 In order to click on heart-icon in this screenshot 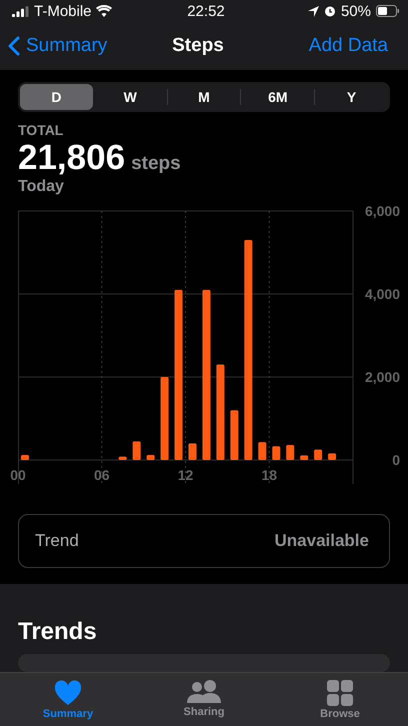, I will do `click(68, 693)`.